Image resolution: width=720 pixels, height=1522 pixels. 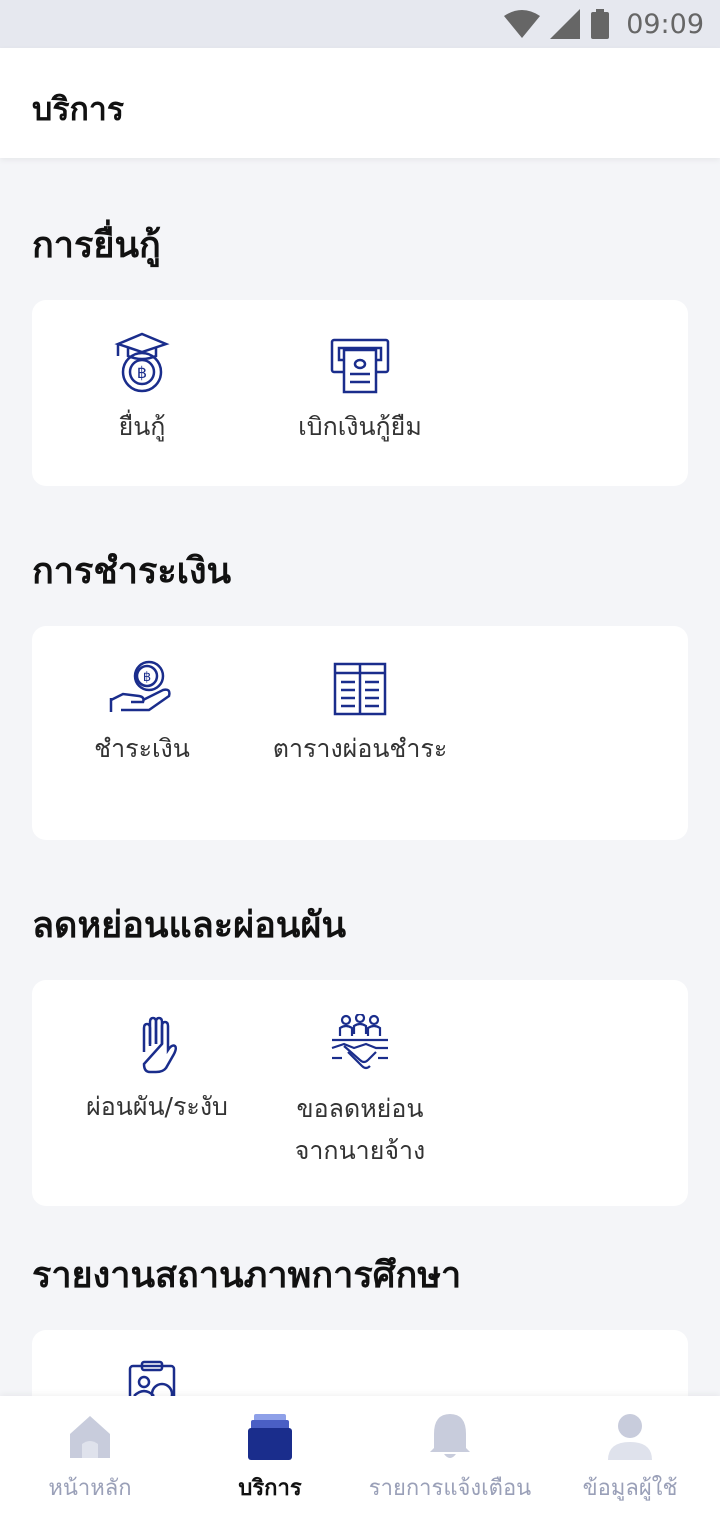 What do you see at coordinates (78, 109) in the screenshot?
I see `page-title: บริการ` at bounding box center [78, 109].